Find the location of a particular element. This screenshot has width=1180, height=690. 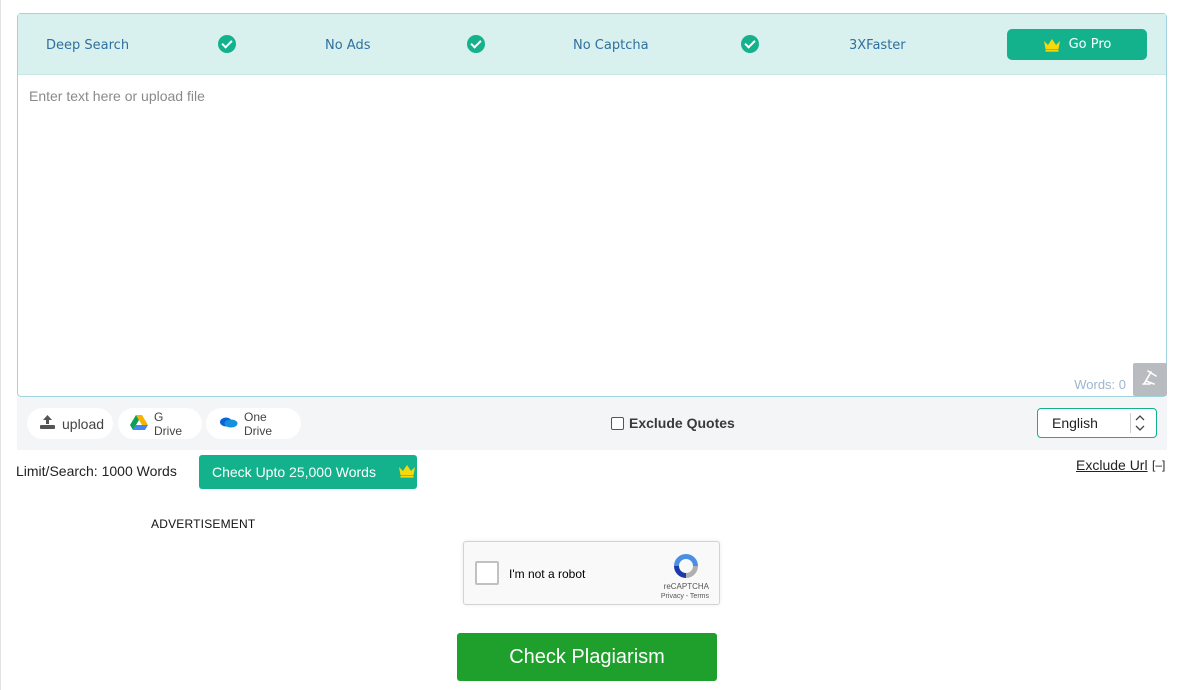

recaptcha-brand: reCAPTCHA is located at coordinates (686, 586).